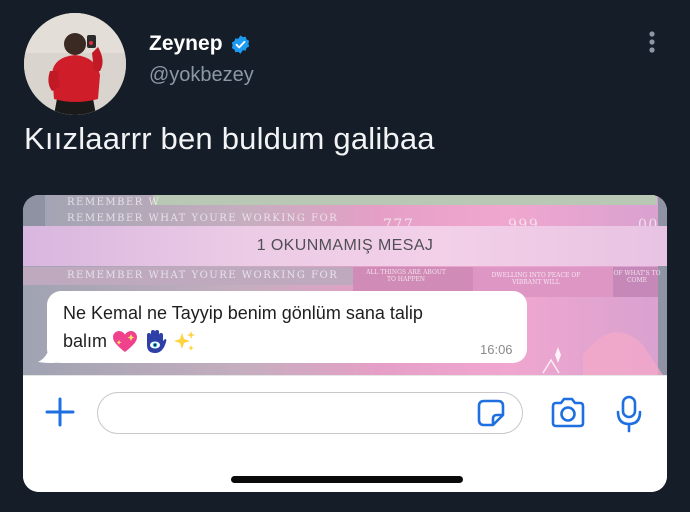 This screenshot has height=512, width=690. I want to click on home-indicator, so click(347, 479).